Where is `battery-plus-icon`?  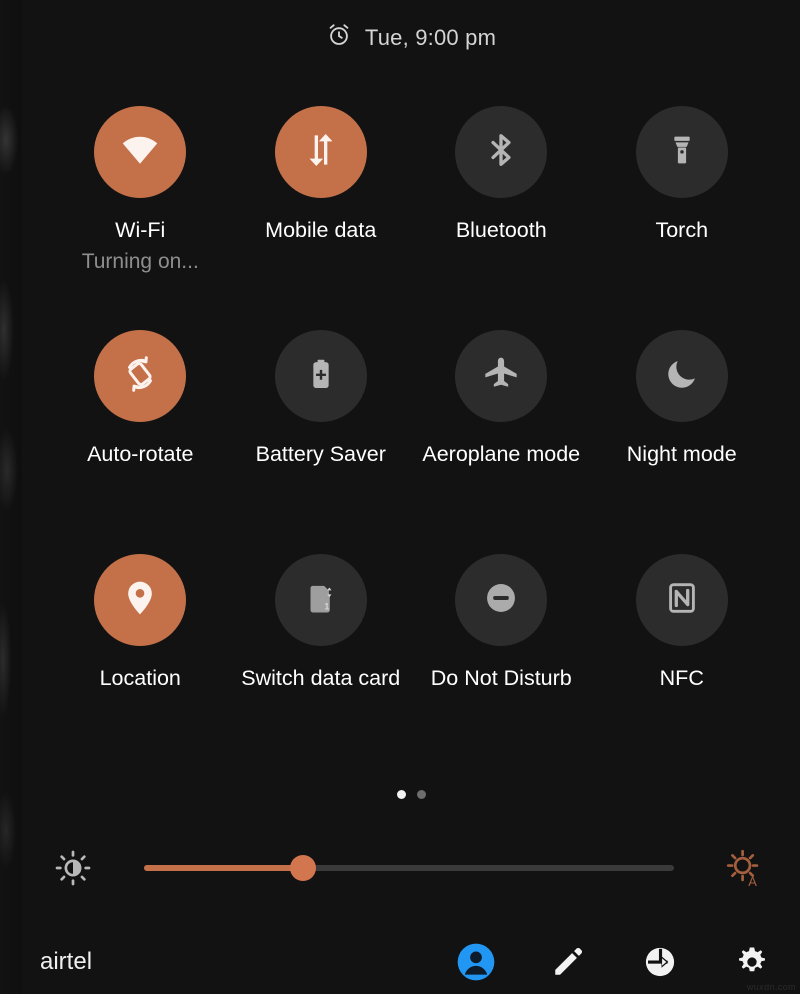 battery-plus-icon is located at coordinates (321, 376).